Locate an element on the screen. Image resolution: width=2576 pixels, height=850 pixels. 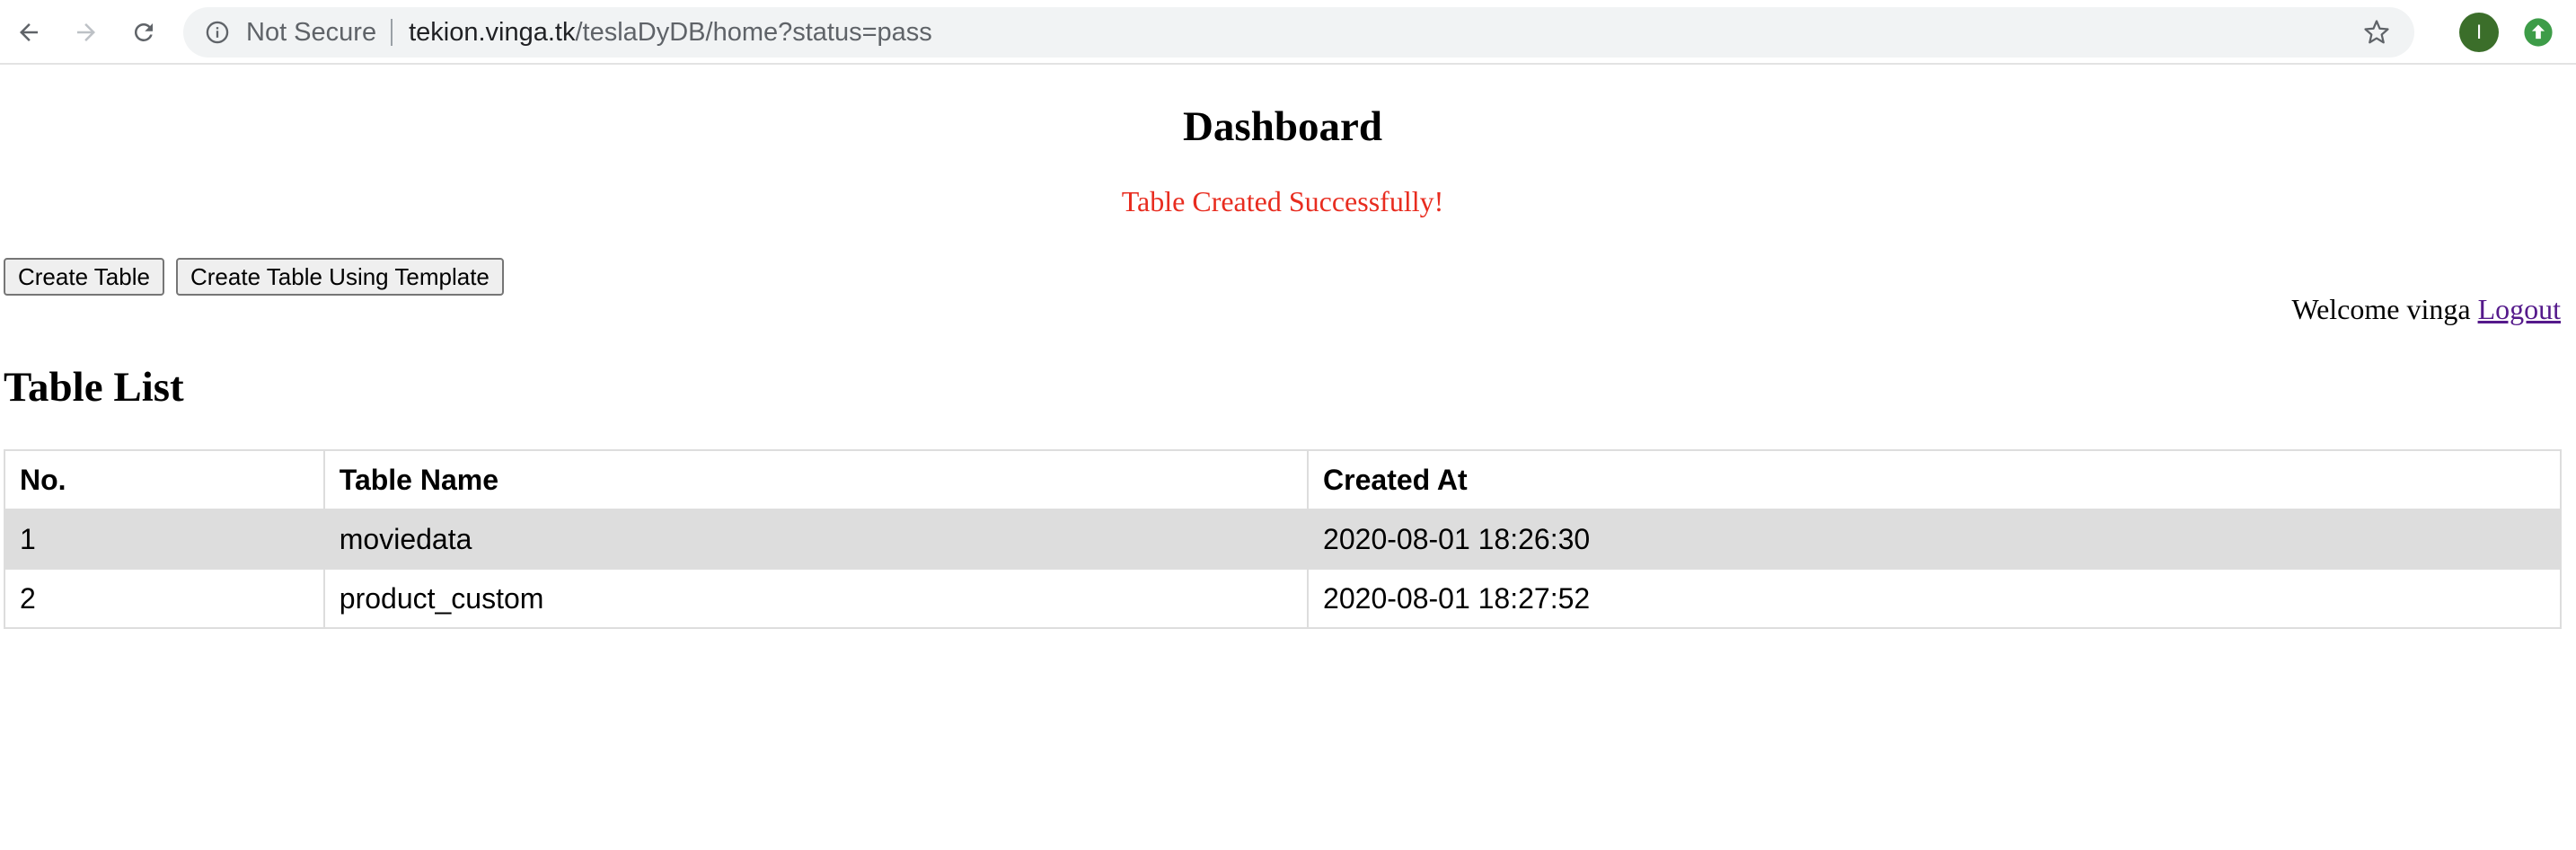
address-divider is located at coordinates (392, 32).